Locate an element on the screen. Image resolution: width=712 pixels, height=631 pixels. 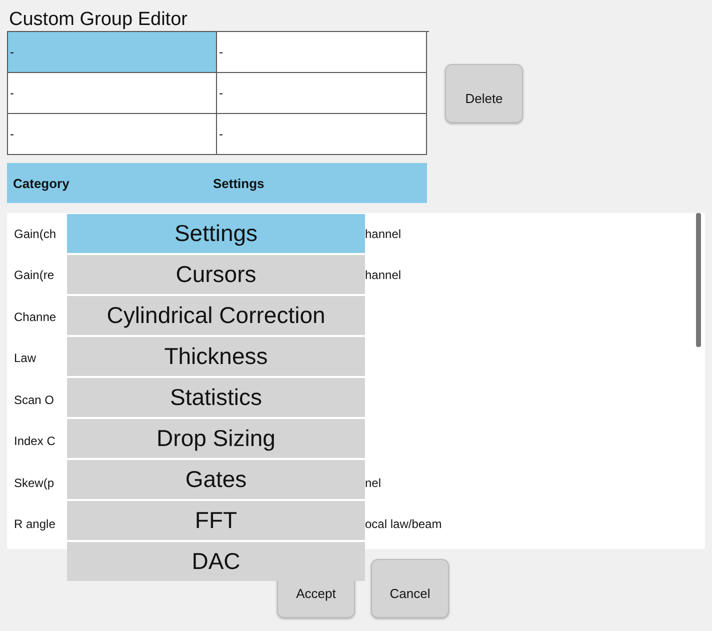
table-cell-text: Gain(re is located at coordinates (34, 275).